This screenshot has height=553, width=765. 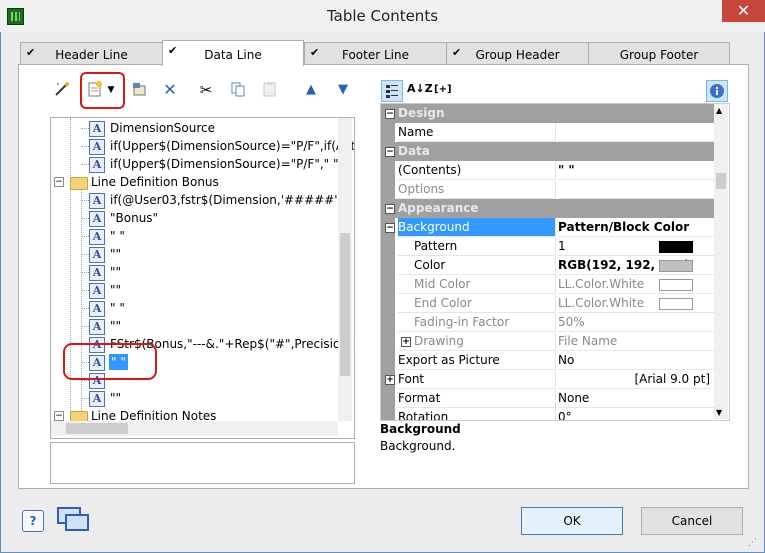 I want to click on property-export-as-picture: Export as Picture No, so click(x=548, y=360).